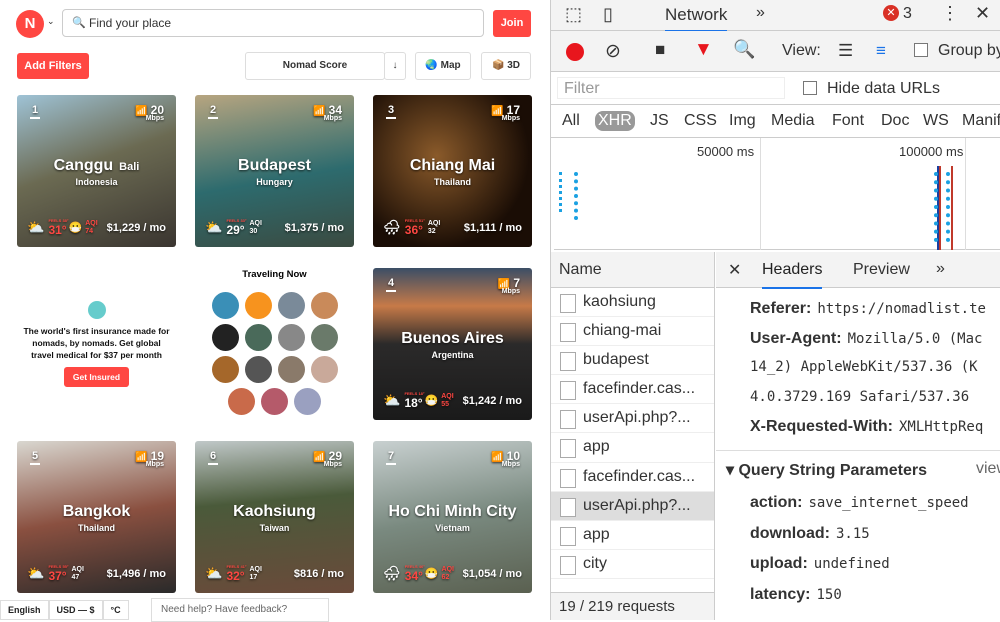  What do you see at coordinates (659, 121) in the screenshot?
I see `type-filter-js: JS` at bounding box center [659, 121].